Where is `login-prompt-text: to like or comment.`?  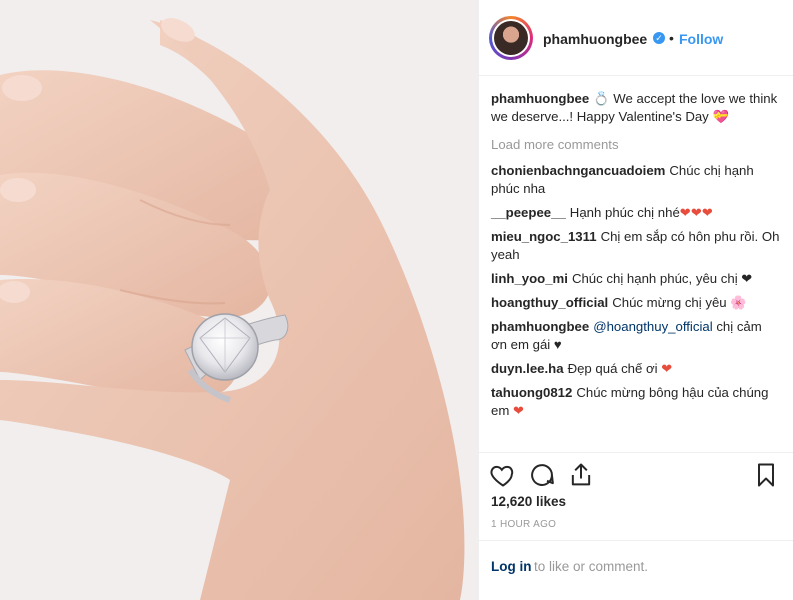
login-prompt-text: to like or comment. is located at coordinates (591, 566).